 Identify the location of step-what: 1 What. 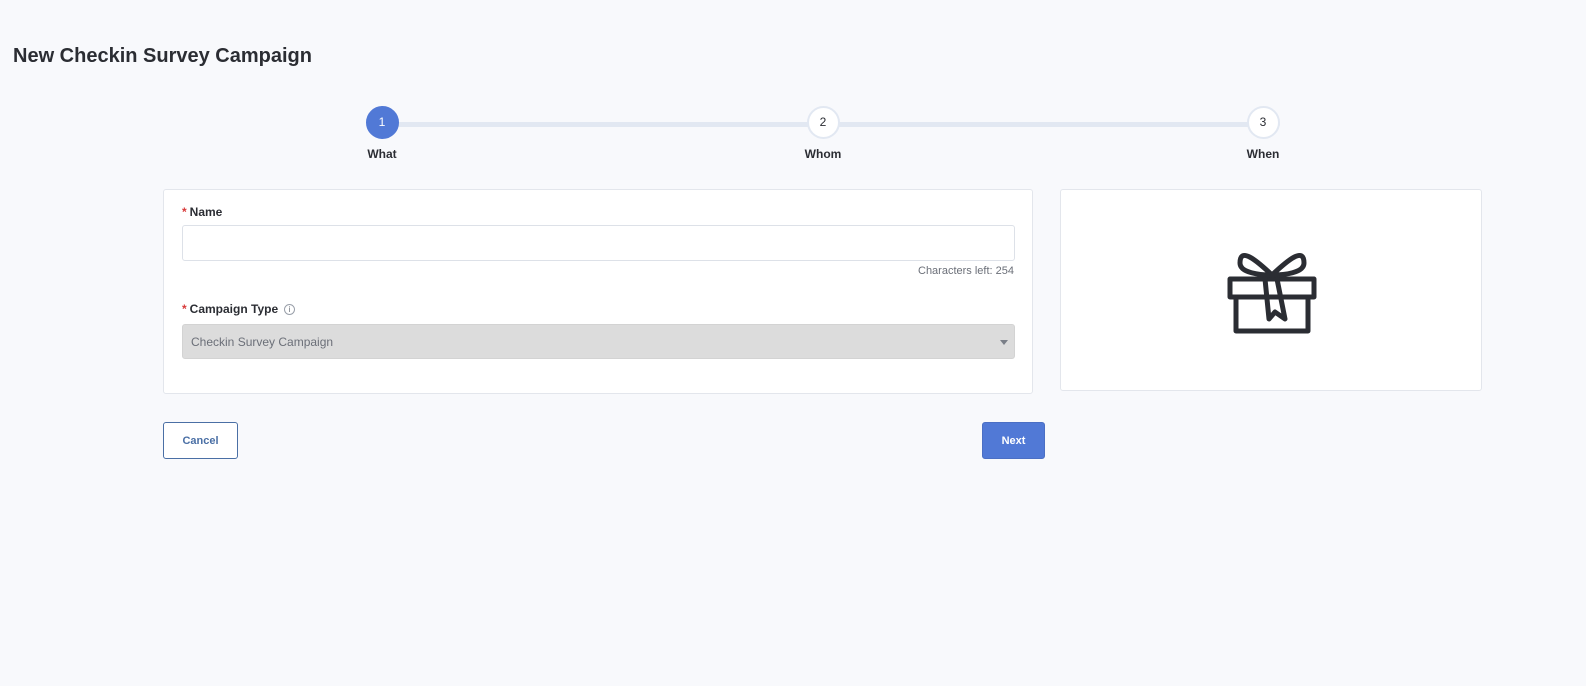
(382, 133).